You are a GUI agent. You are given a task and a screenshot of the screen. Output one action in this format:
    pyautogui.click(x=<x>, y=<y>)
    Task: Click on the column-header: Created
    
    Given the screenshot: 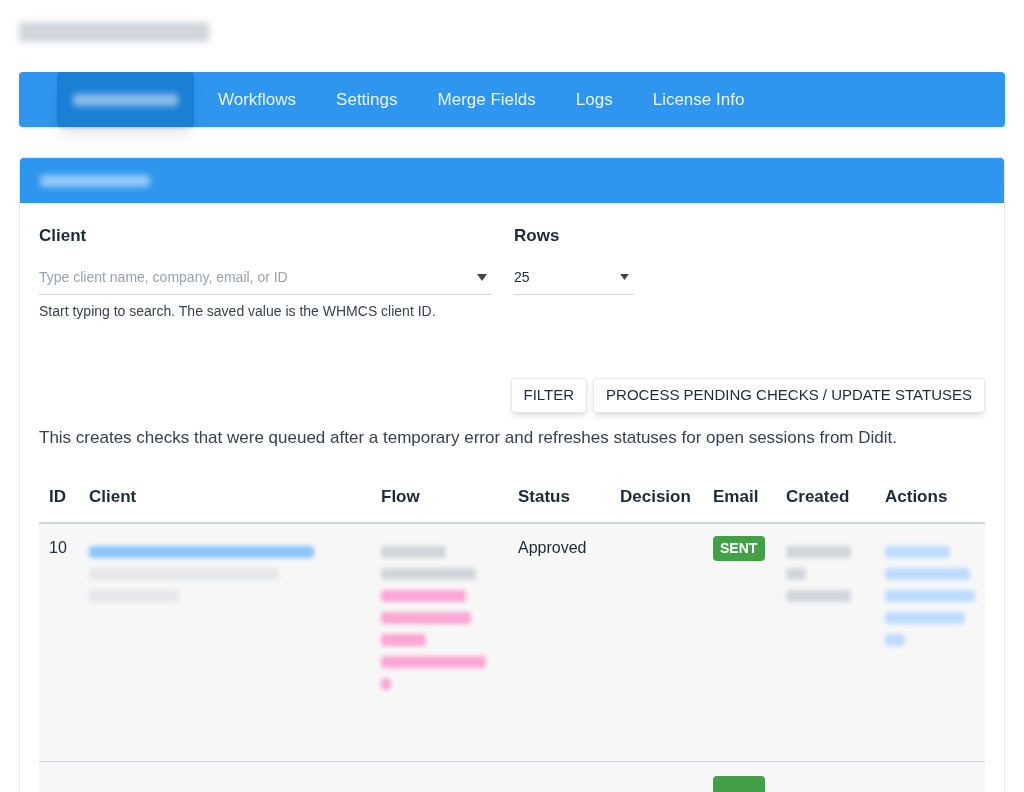 What is the action you would take?
    pyautogui.click(x=818, y=497)
    